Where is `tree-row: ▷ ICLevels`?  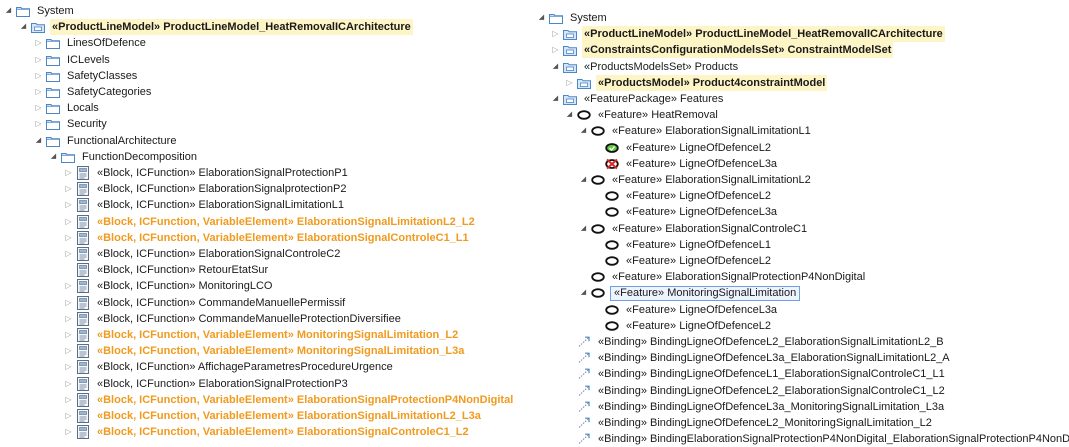
tree-row: ▷ ICLevels is located at coordinates (73, 60).